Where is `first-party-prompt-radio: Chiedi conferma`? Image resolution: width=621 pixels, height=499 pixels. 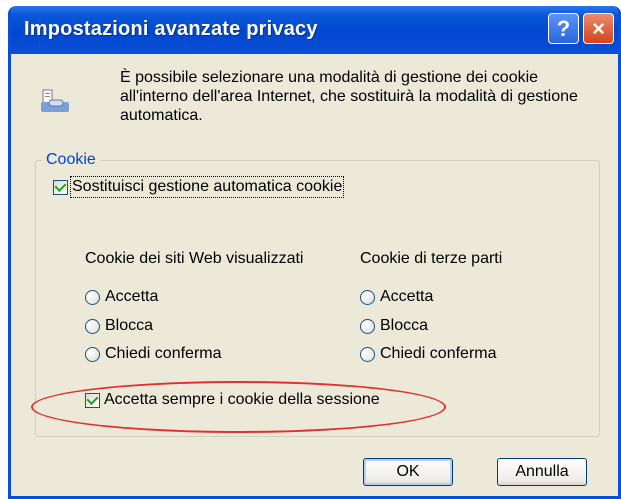
first-party-prompt-radio: Chiedi conferma is located at coordinates (153, 354).